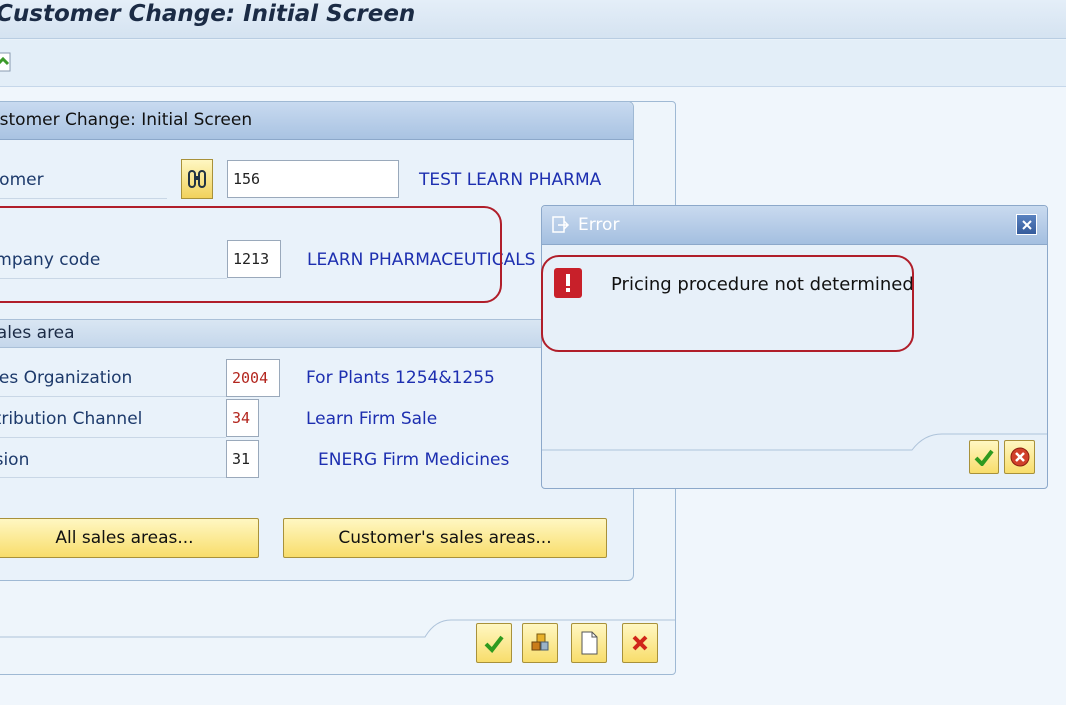 The width and height of the screenshot is (1066, 705). What do you see at coordinates (533, 63) in the screenshot?
I see `application-toolbar` at bounding box center [533, 63].